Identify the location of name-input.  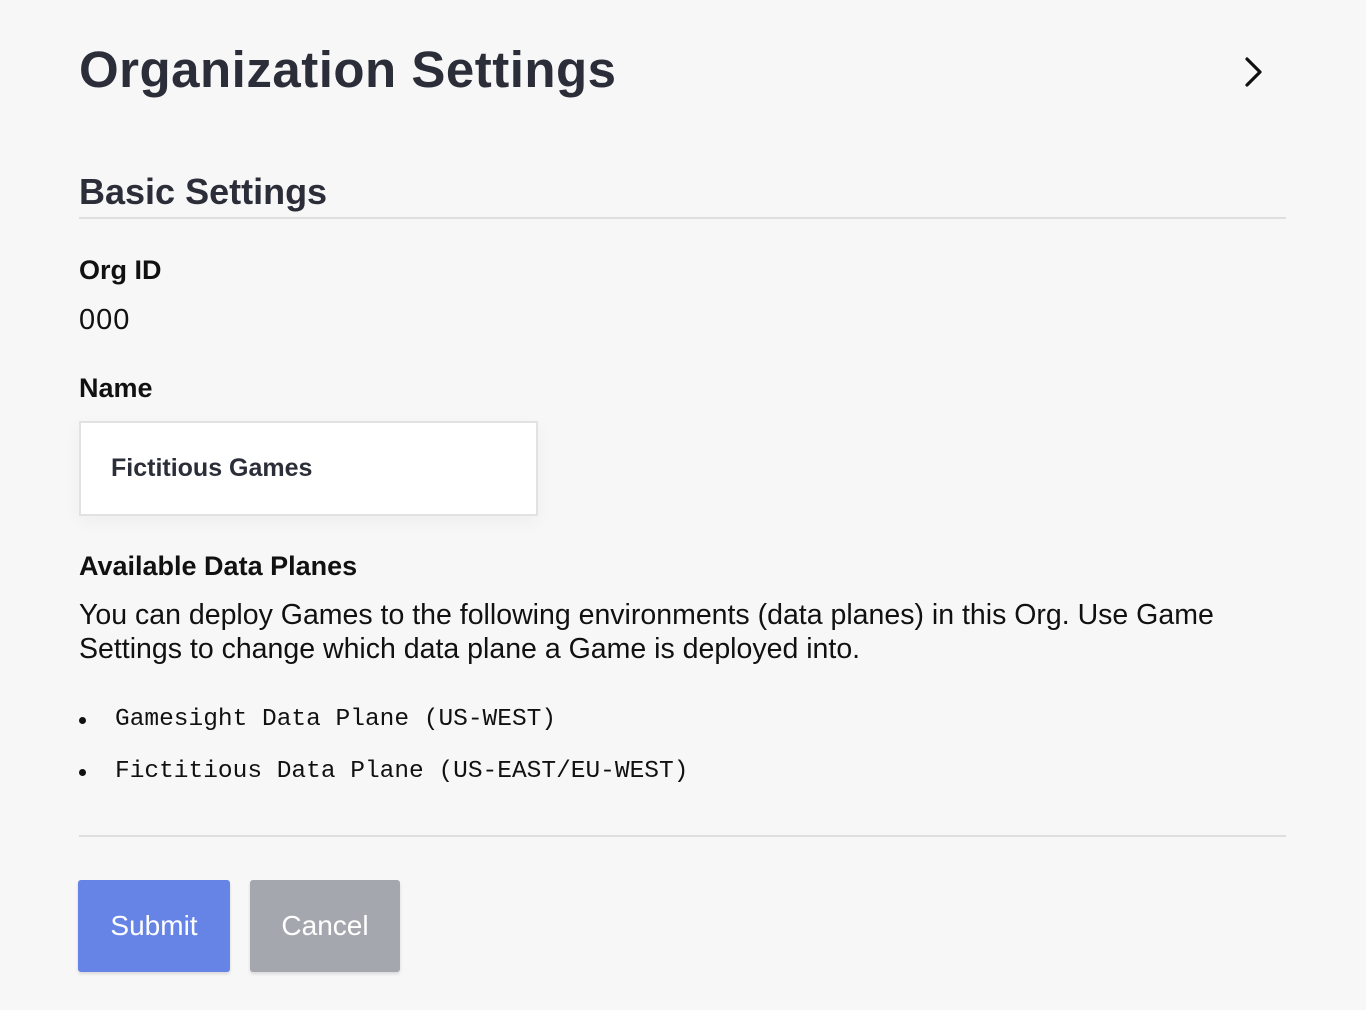
(308, 468).